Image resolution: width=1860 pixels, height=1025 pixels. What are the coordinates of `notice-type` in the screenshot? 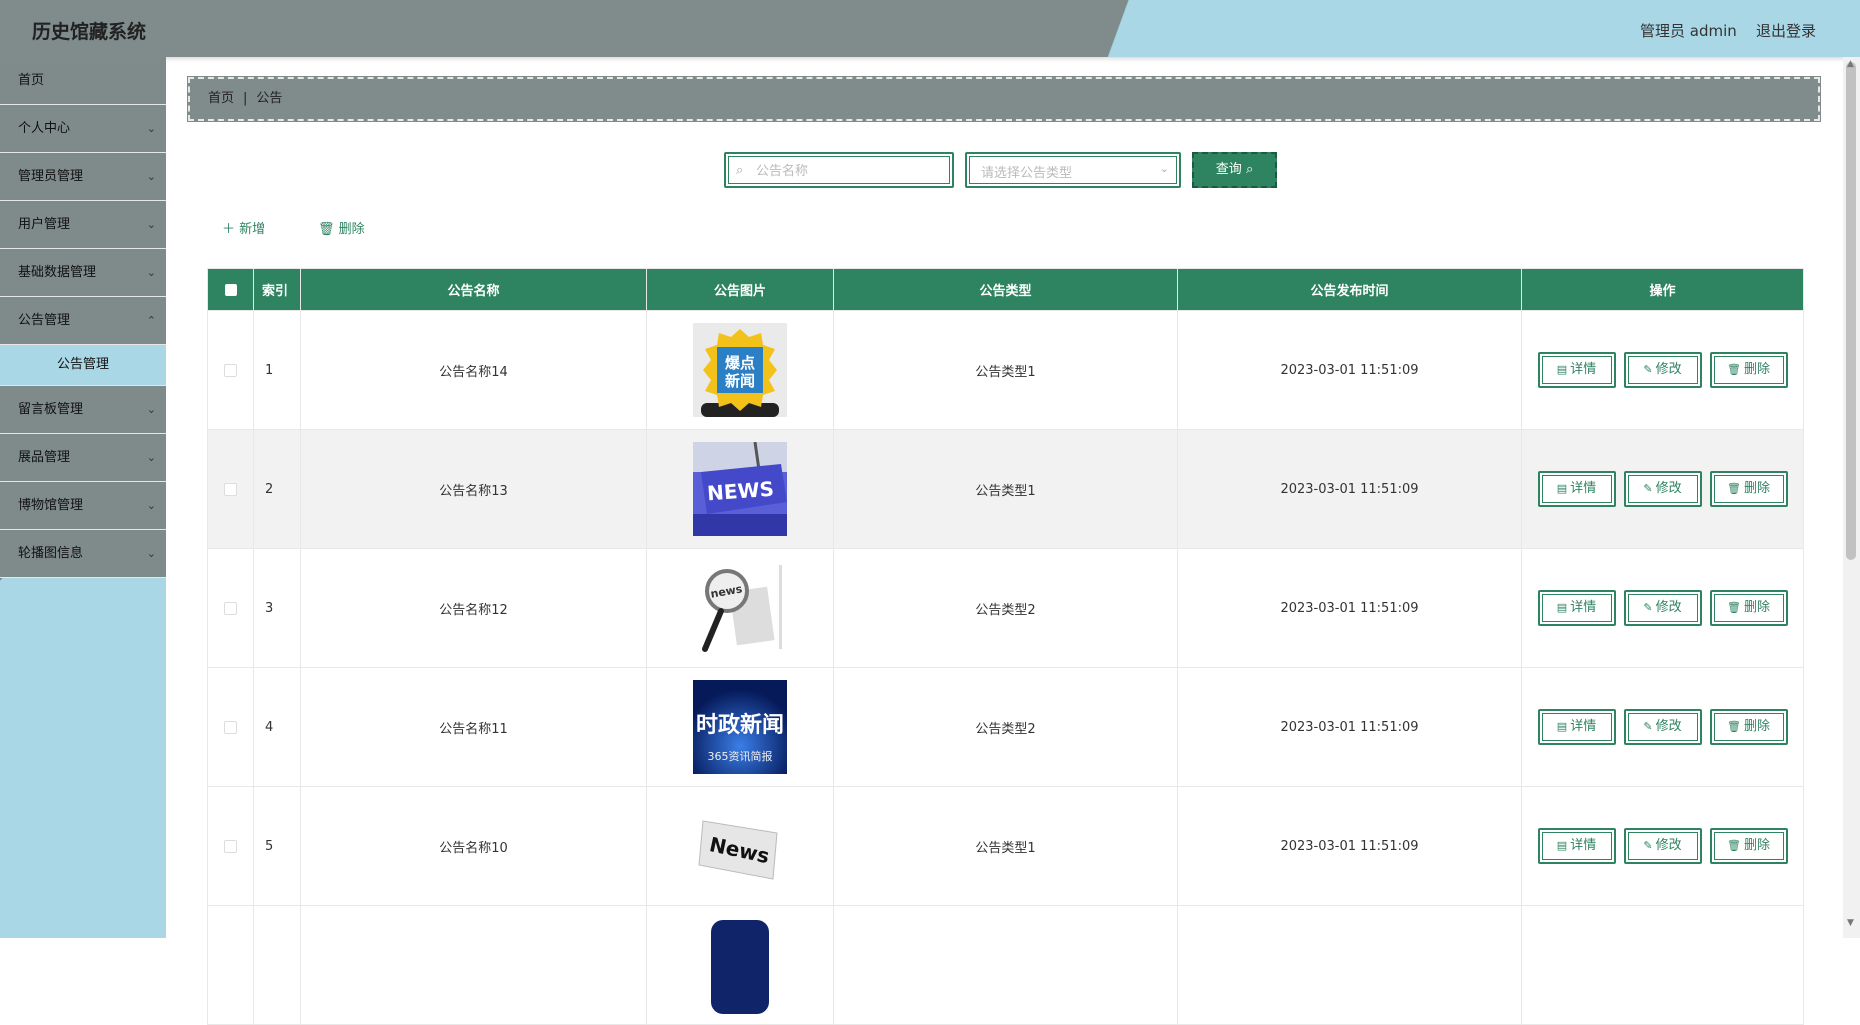 It's located at (1005, 965).